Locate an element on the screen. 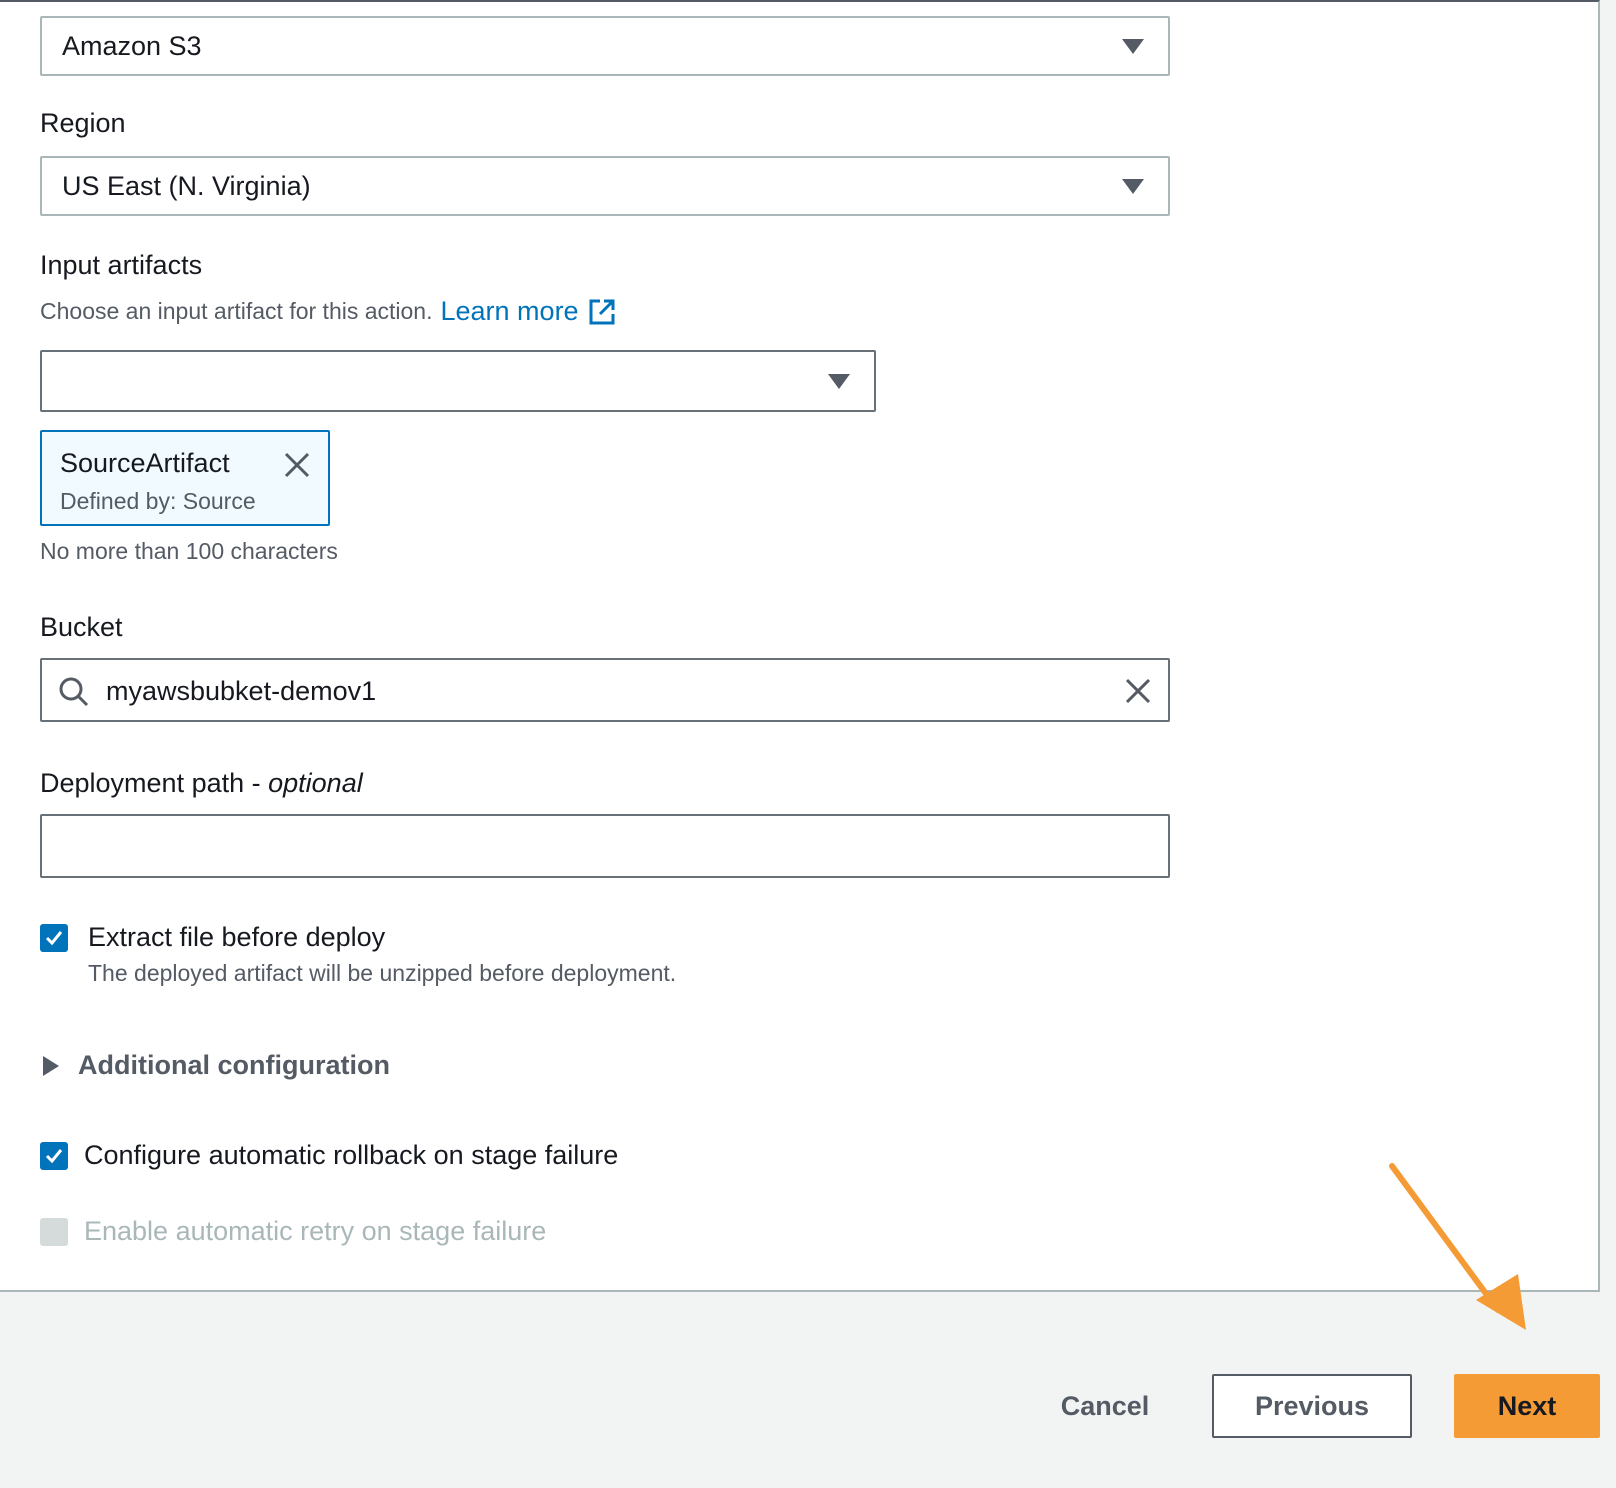 The width and height of the screenshot is (1616, 1488). region-value: US East (N. Virginia) is located at coordinates (186, 185).